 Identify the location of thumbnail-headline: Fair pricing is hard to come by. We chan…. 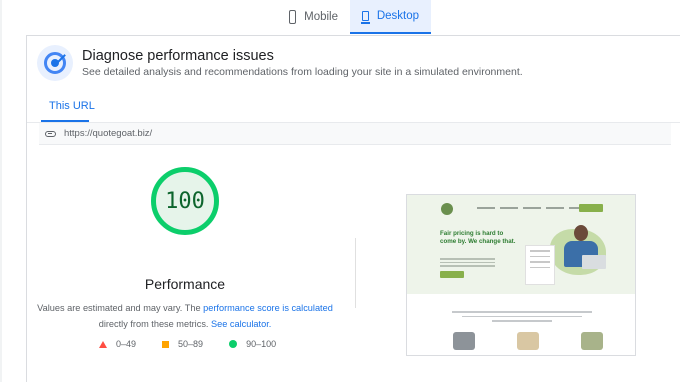
(478, 237).